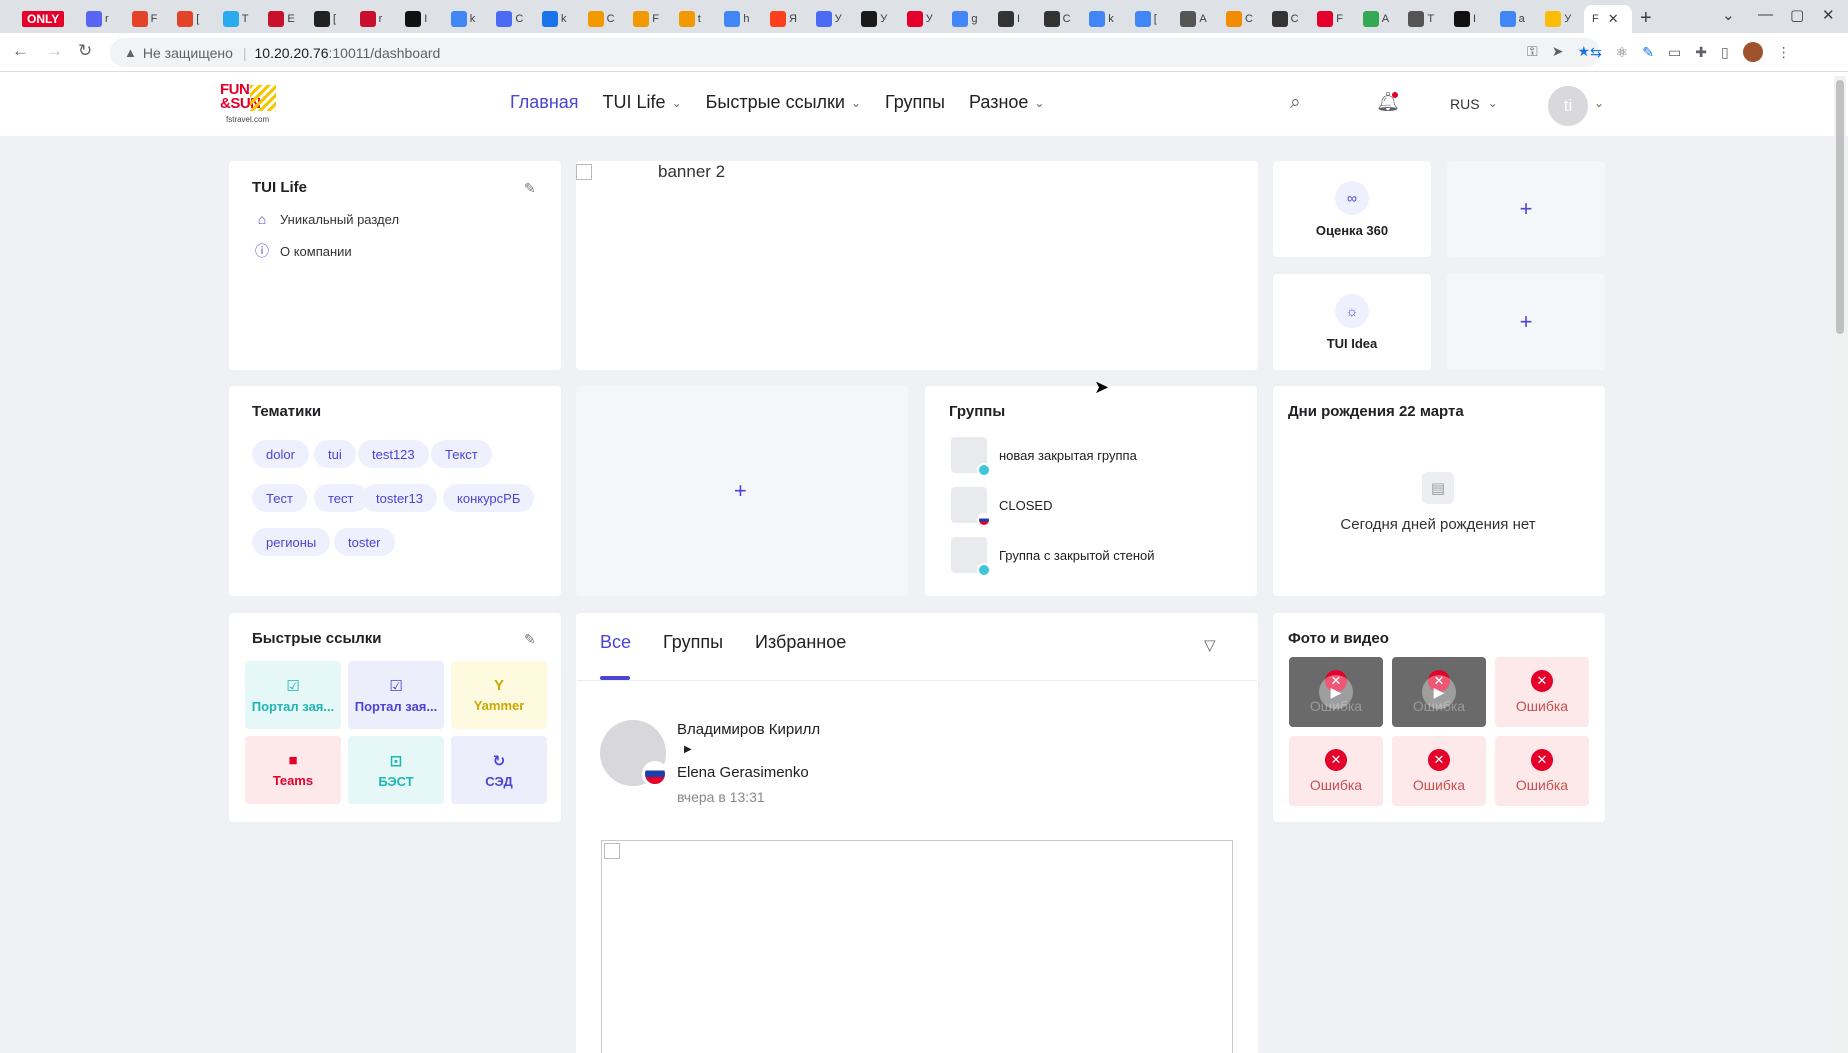 This screenshot has height=1053, width=1848. I want to click on search-icon: ⌕, so click(1295, 103).